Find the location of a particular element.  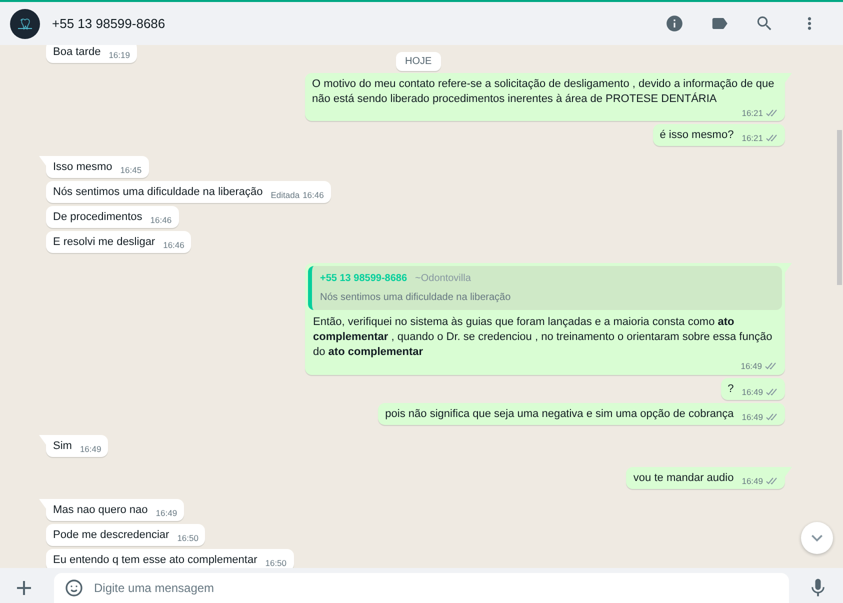

edited-label: Editada is located at coordinates (285, 195).